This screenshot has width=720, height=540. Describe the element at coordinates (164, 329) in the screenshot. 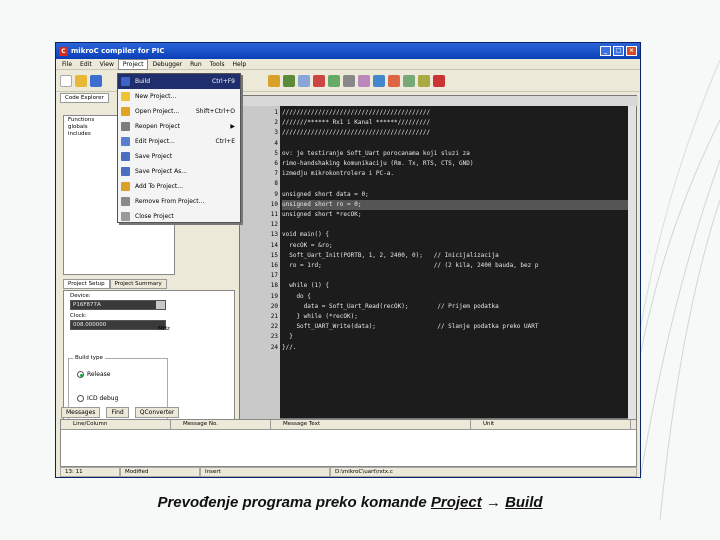

I see `clock-unit: MHz` at that location.